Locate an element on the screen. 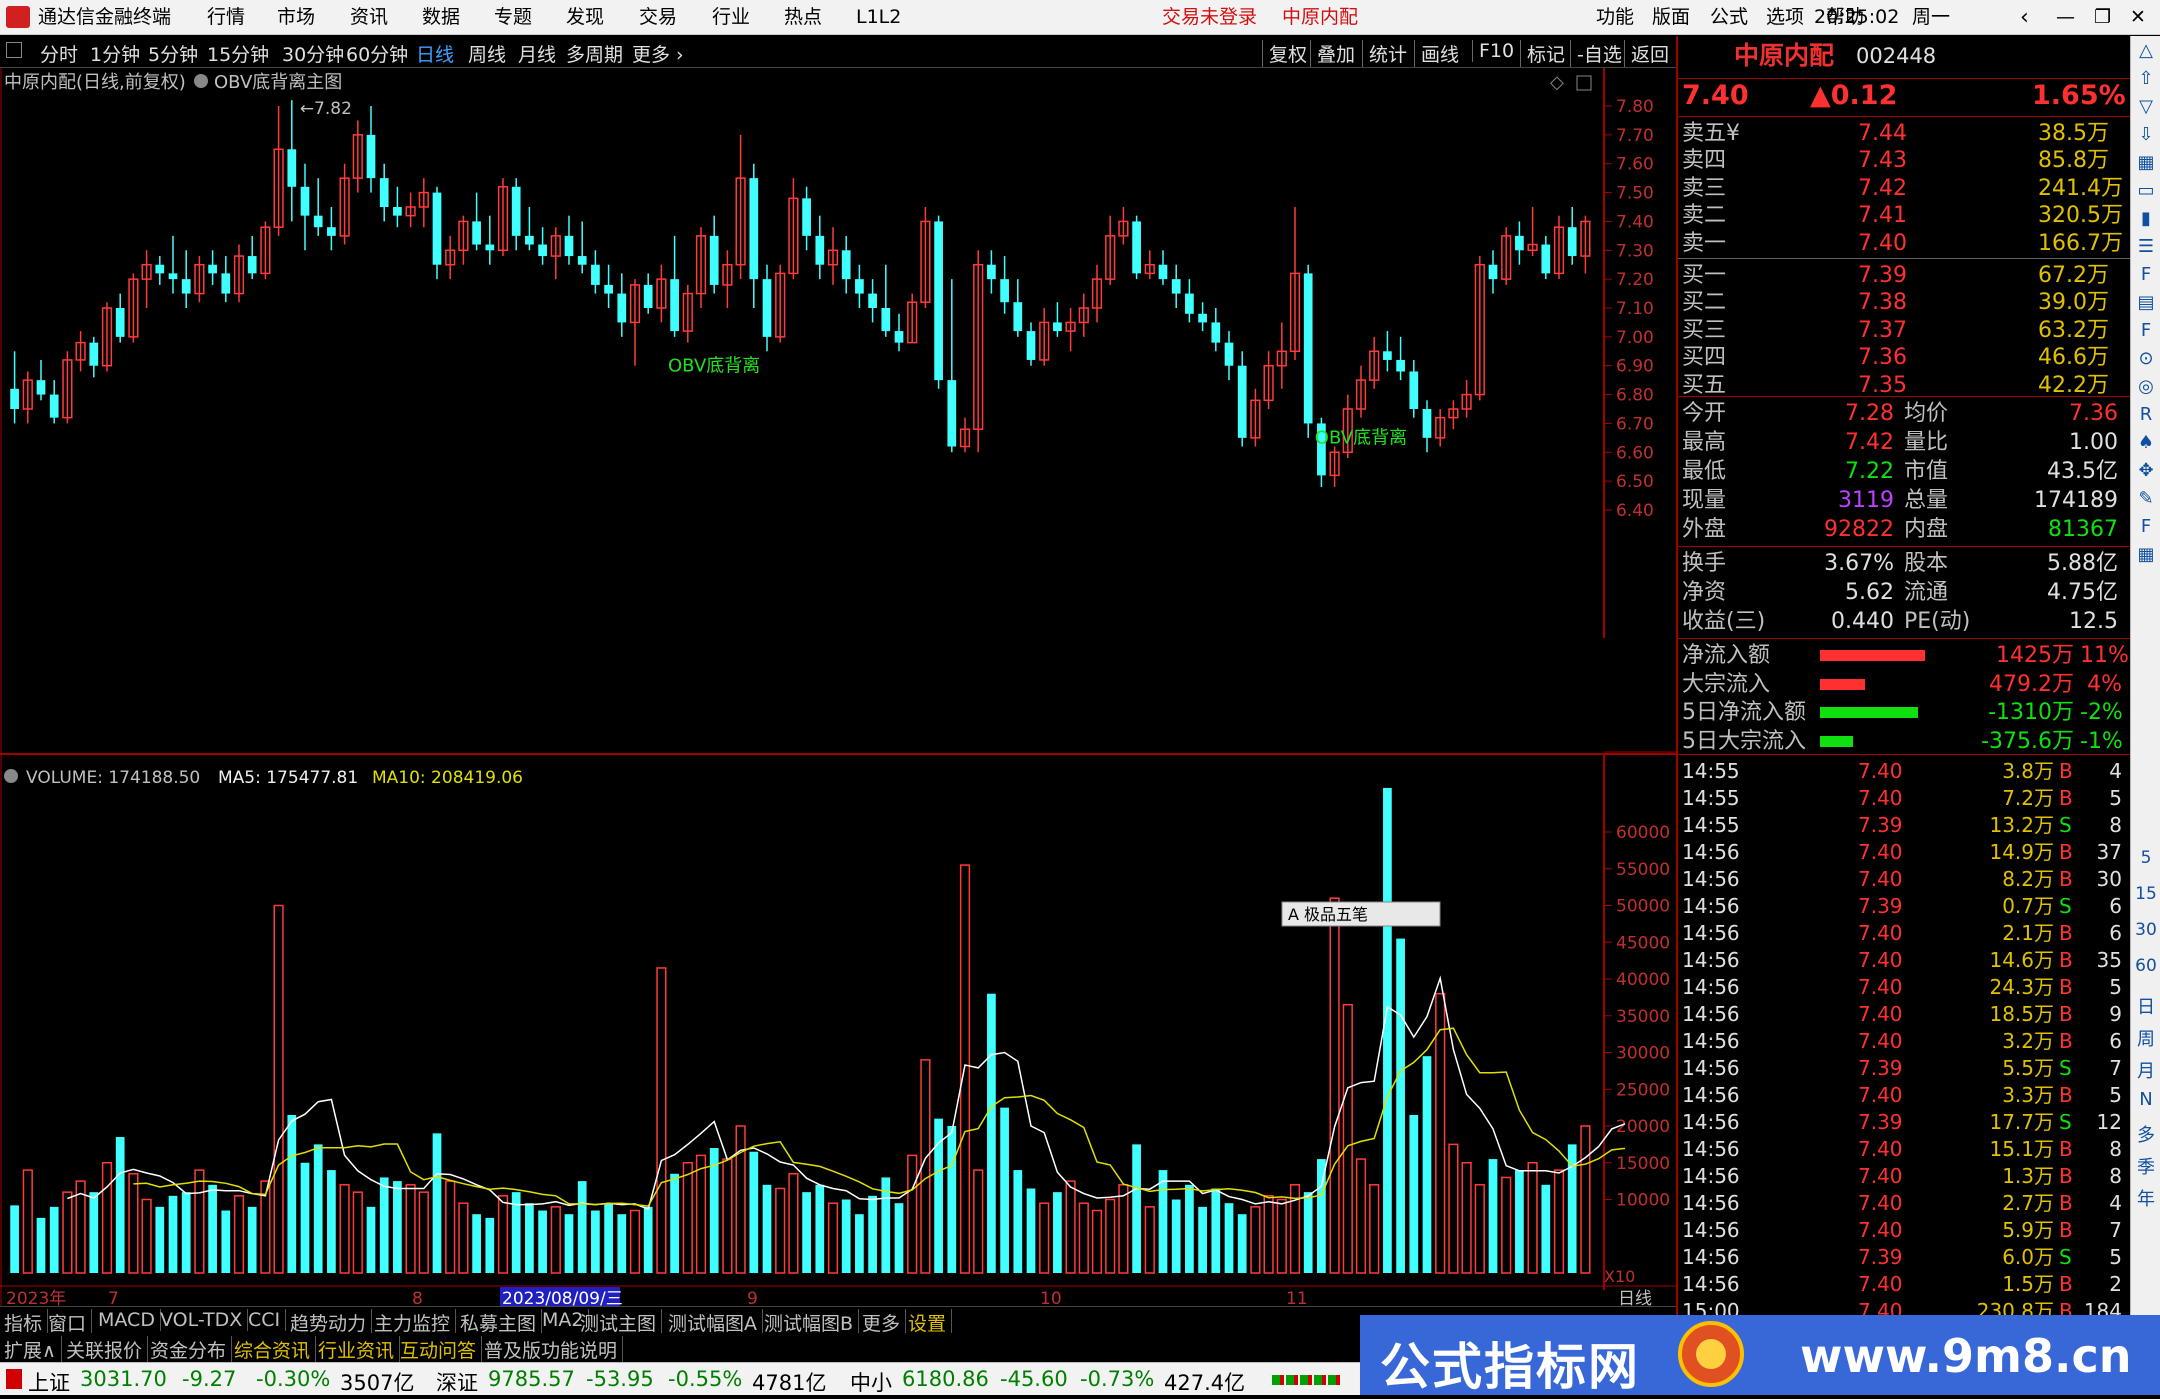 The height and width of the screenshot is (1399, 2160). f5-icon: F is located at coordinates (2145, 526).